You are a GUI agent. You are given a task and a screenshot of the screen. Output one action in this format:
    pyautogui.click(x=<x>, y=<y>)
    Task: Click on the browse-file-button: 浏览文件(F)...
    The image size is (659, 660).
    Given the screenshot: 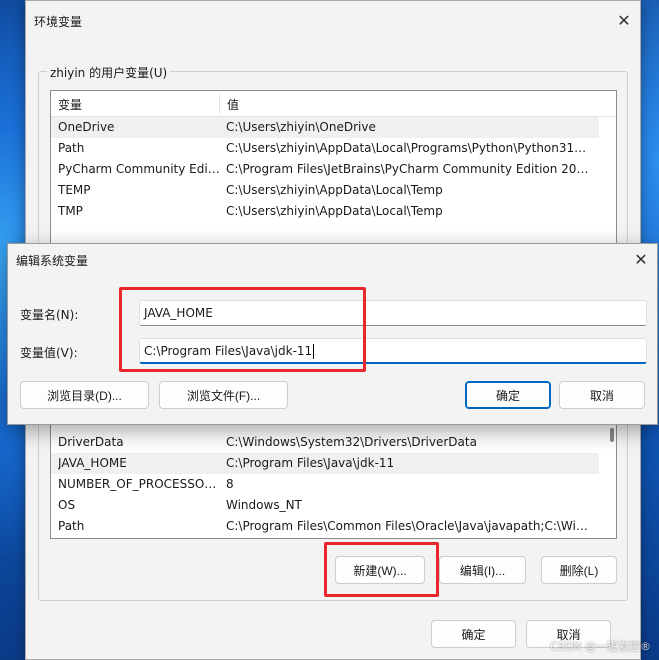 What is the action you would take?
    pyautogui.click(x=223, y=395)
    